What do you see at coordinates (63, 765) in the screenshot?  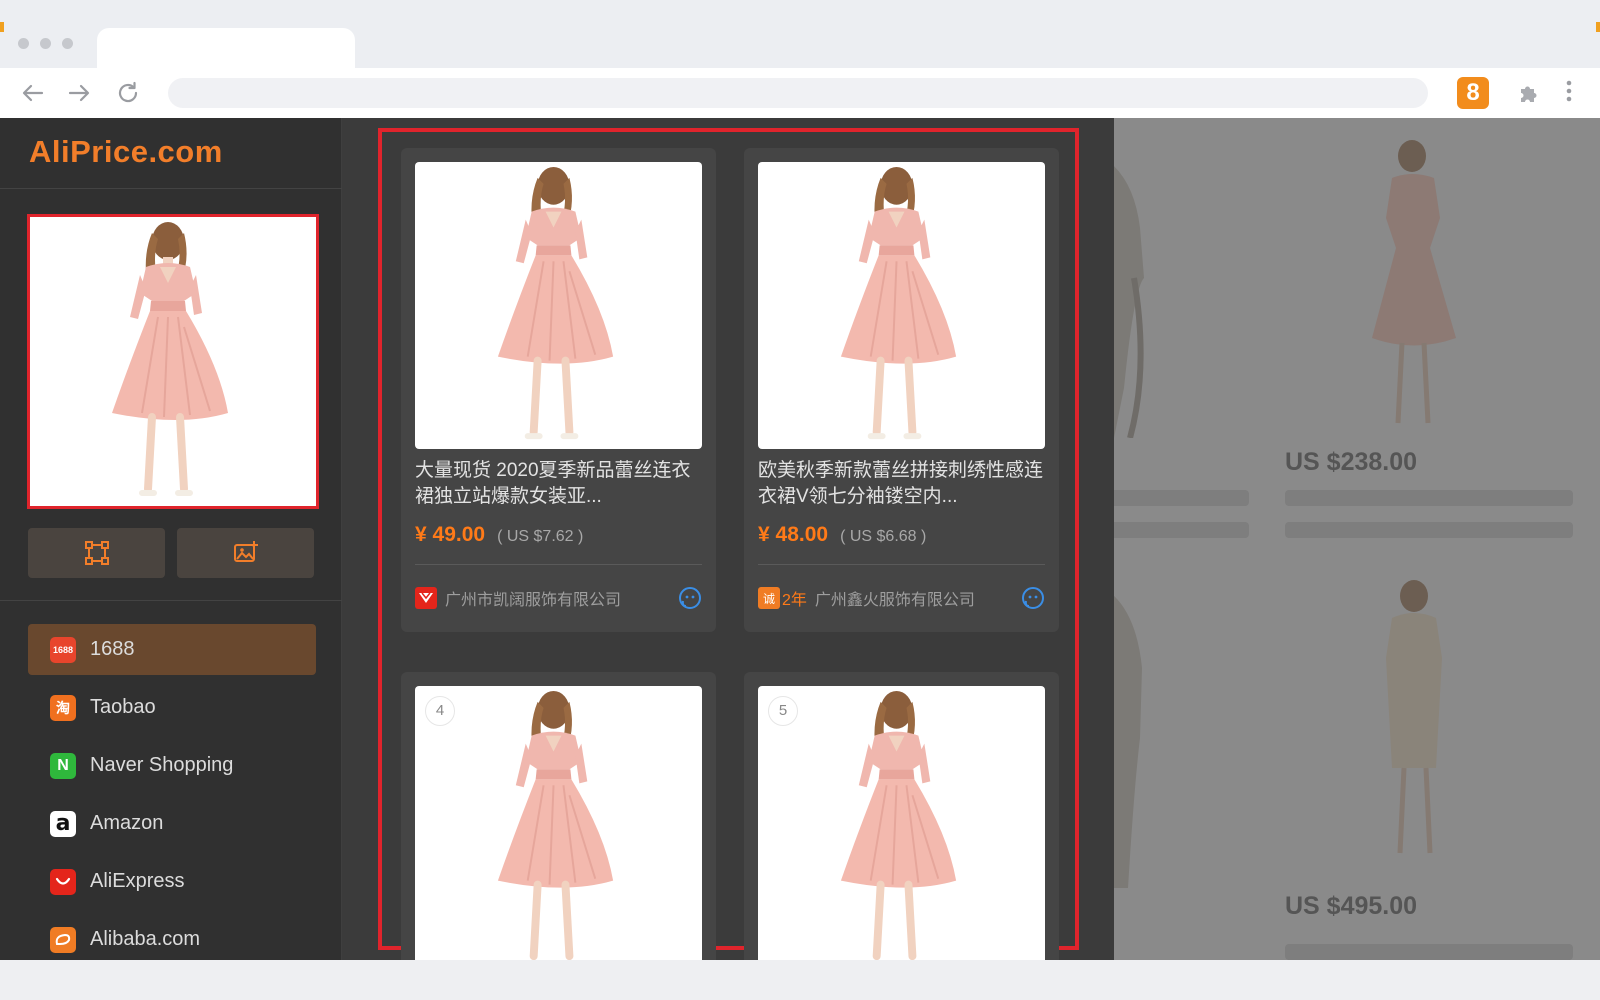 I see `naver-icon: N` at bounding box center [63, 765].